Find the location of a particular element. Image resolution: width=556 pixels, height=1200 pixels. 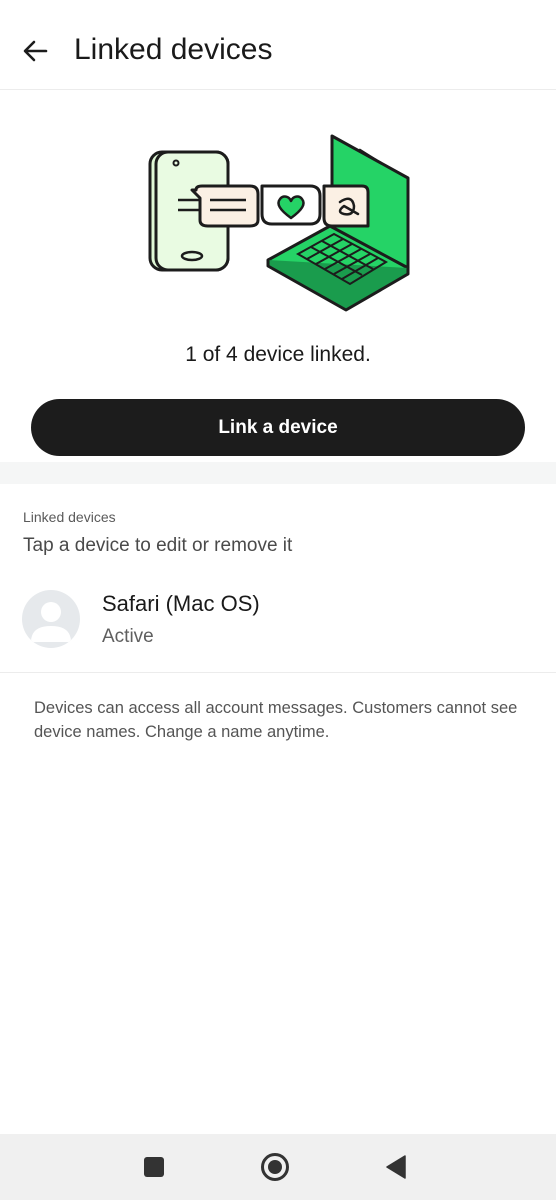

device-row-safari: Safari (Mac OS) Active is located at coordinates (278, 625).